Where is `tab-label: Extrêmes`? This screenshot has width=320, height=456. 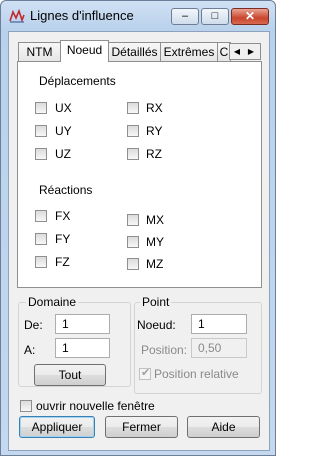
tab-label: Extrêmes is located at coordinates (189, 52).